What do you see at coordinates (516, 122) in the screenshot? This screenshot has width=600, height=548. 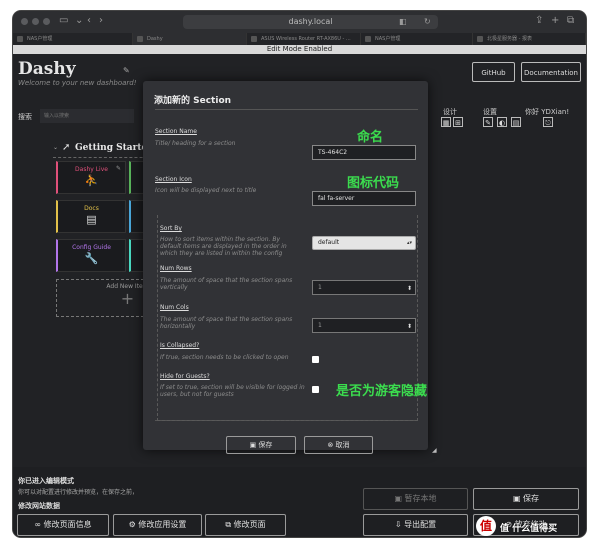 I see `language-icon: ▤` at bounding box center [516, 122].